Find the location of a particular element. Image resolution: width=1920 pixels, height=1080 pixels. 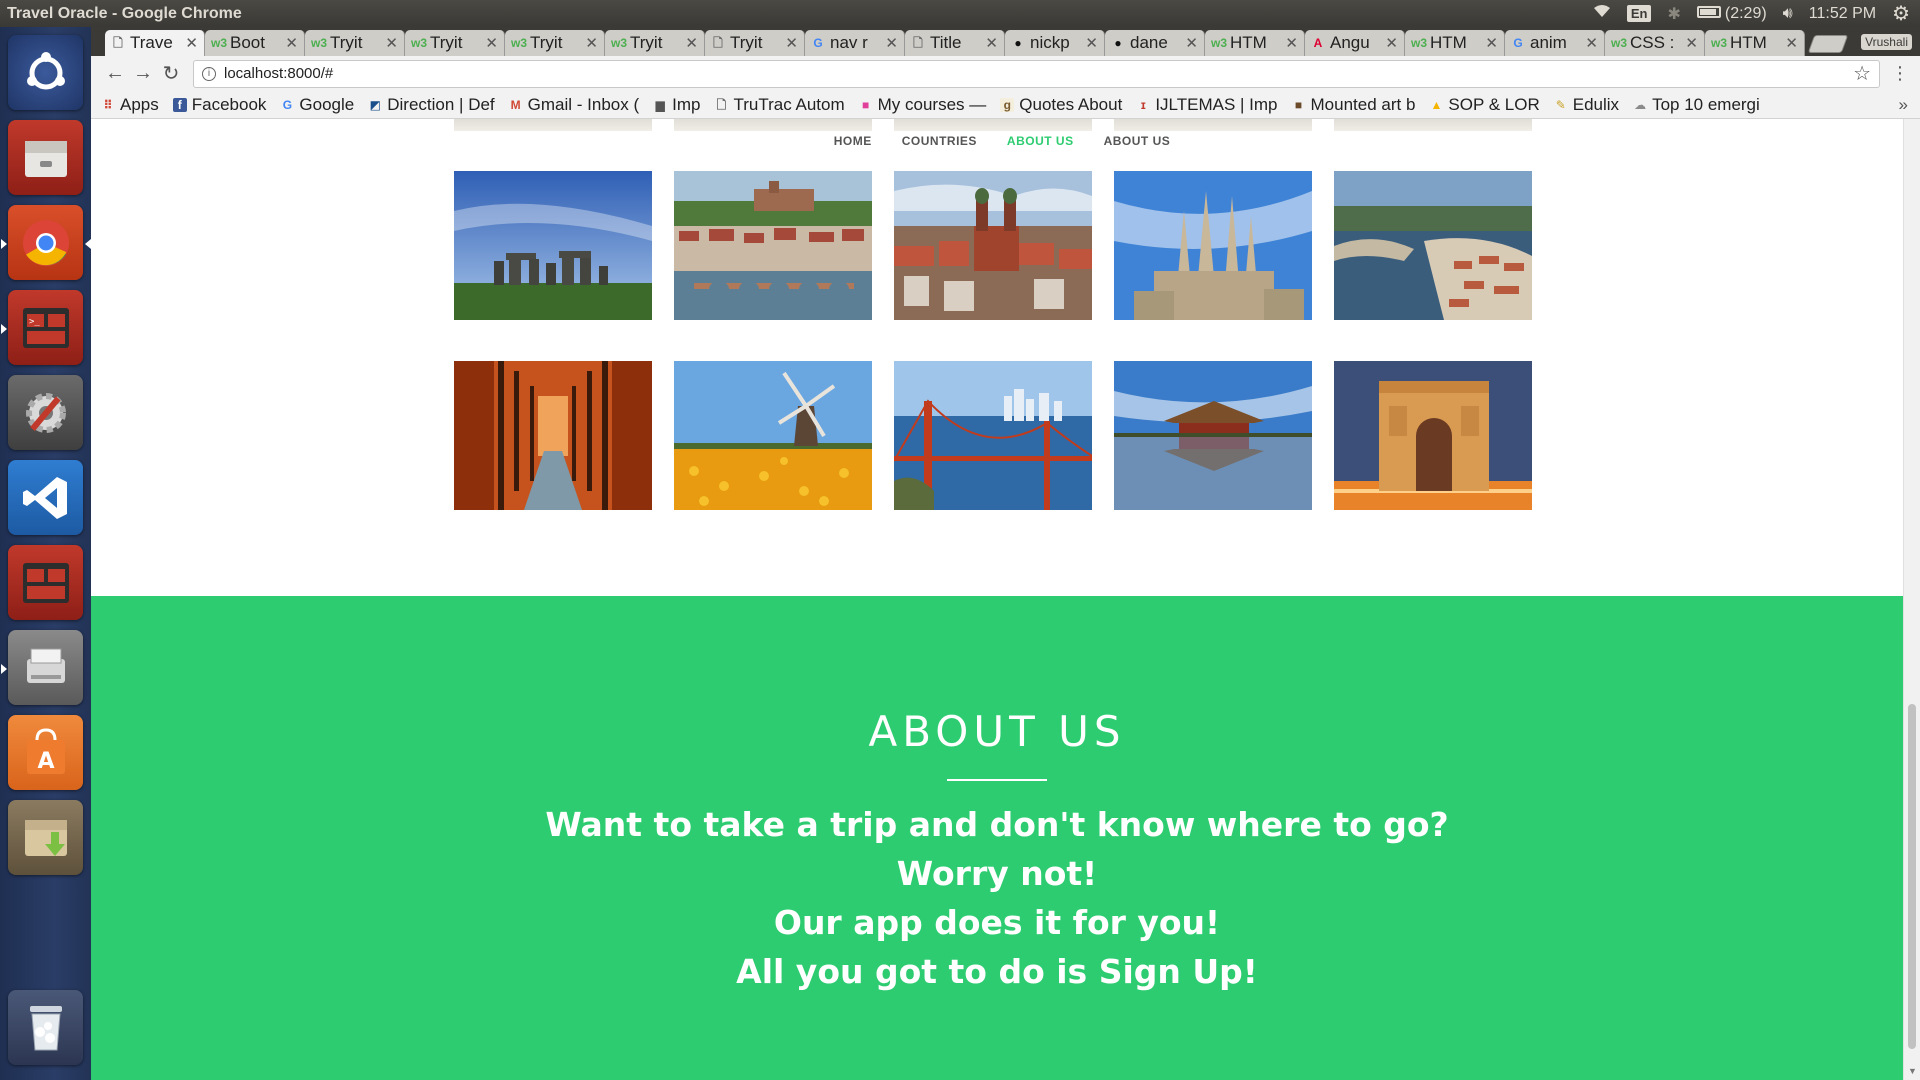

bookmark-item: ɪ IJLTEMAS | Imp is located at coordinates (1207, 105).